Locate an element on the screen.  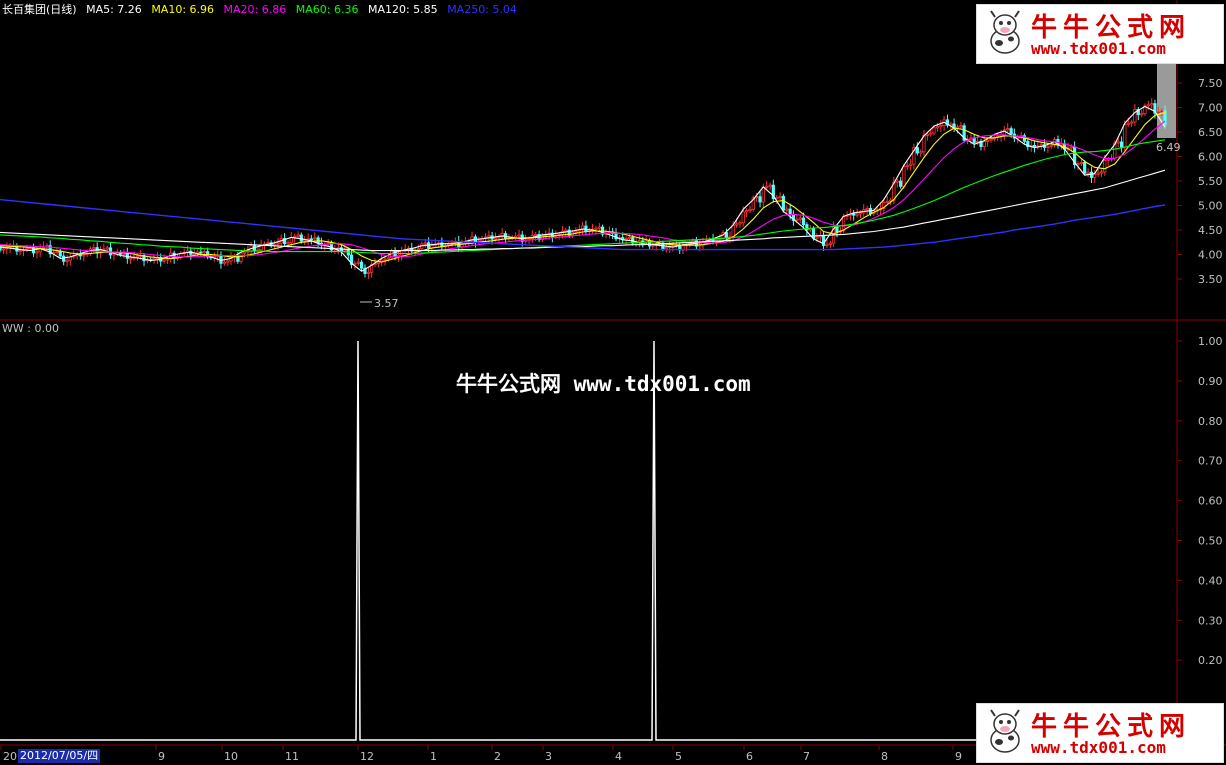
price-tick-label: 4.00 is located at coordinates (1210, 255).